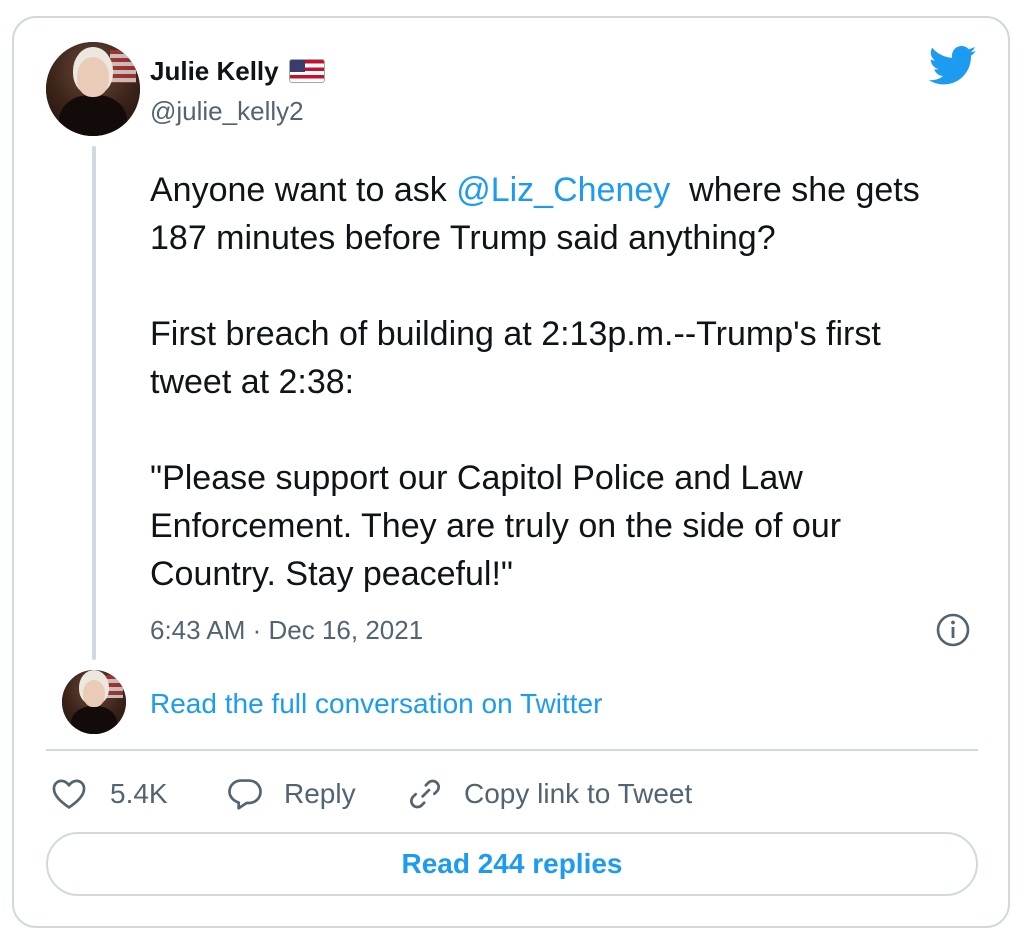 This screenshot has width=1024, height=940. What do you see at coordinates (139, 793) in the screenshot?
I see `like-count: 5.4K` at bounding box center [139, 793].